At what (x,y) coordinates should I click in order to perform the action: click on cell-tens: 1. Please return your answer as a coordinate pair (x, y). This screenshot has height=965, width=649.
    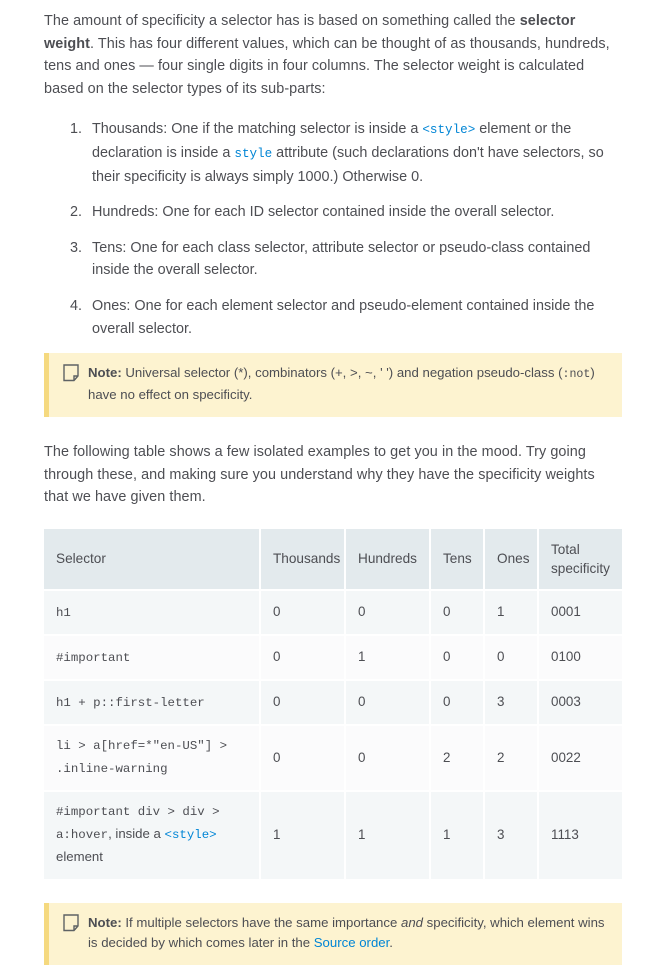
    Looking at the image, I should click on (457, 835).